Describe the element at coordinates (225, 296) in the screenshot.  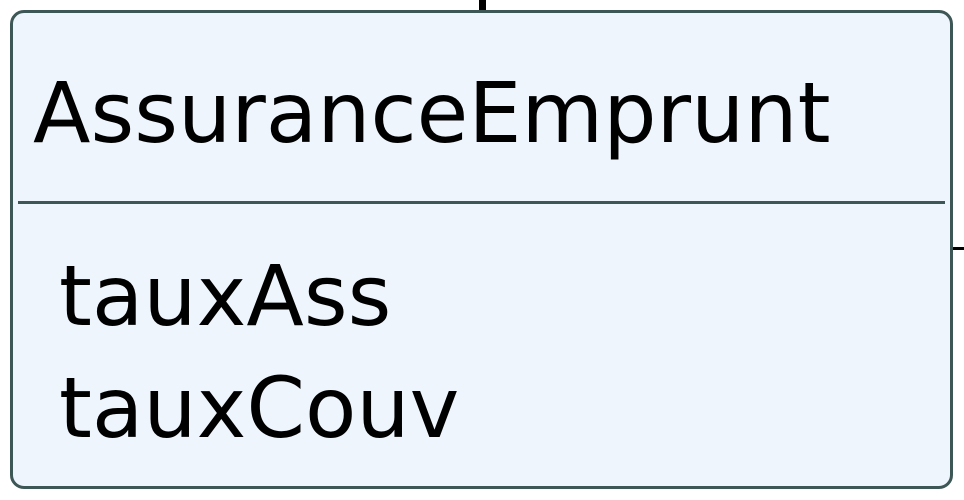
I see `attribute-item: tauxAss` at that location.